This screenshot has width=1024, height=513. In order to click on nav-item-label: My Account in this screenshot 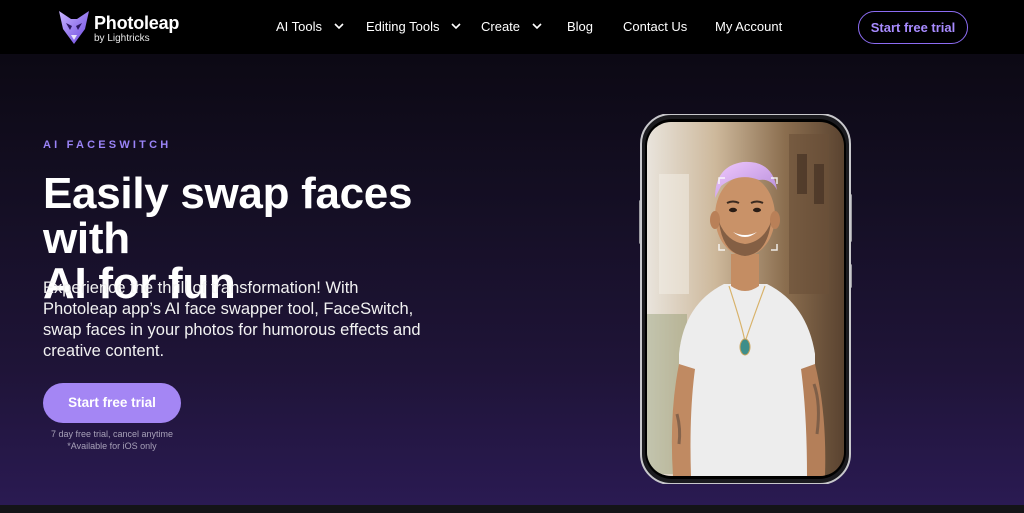, I will do `click(749, 26)`.